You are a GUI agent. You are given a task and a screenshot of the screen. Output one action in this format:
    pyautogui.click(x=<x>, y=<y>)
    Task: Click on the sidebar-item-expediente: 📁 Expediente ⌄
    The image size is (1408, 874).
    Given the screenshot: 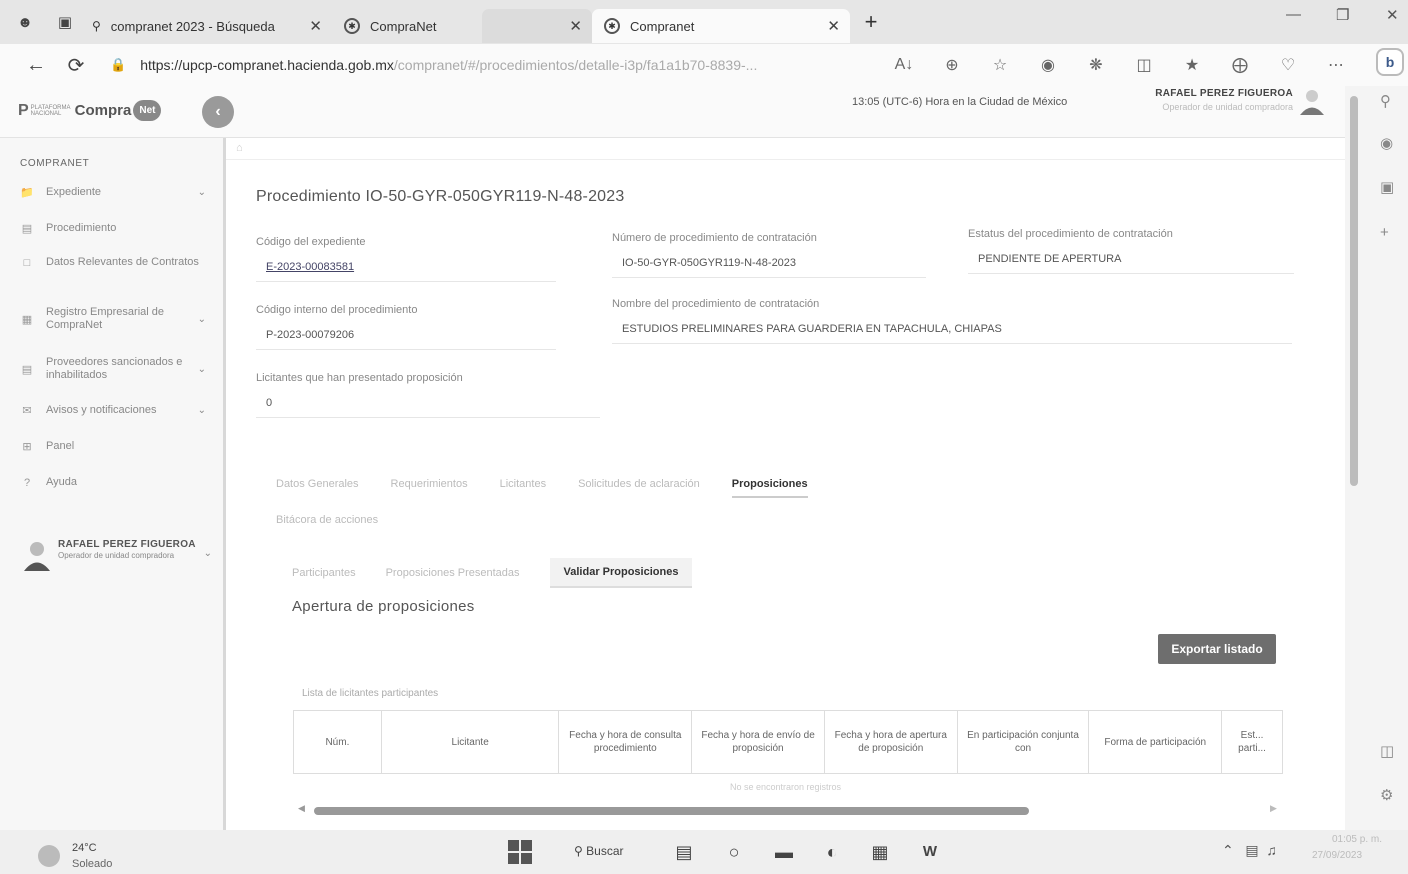 What is the action you would take?
    pyautogui.click(x=113, y=192)
    